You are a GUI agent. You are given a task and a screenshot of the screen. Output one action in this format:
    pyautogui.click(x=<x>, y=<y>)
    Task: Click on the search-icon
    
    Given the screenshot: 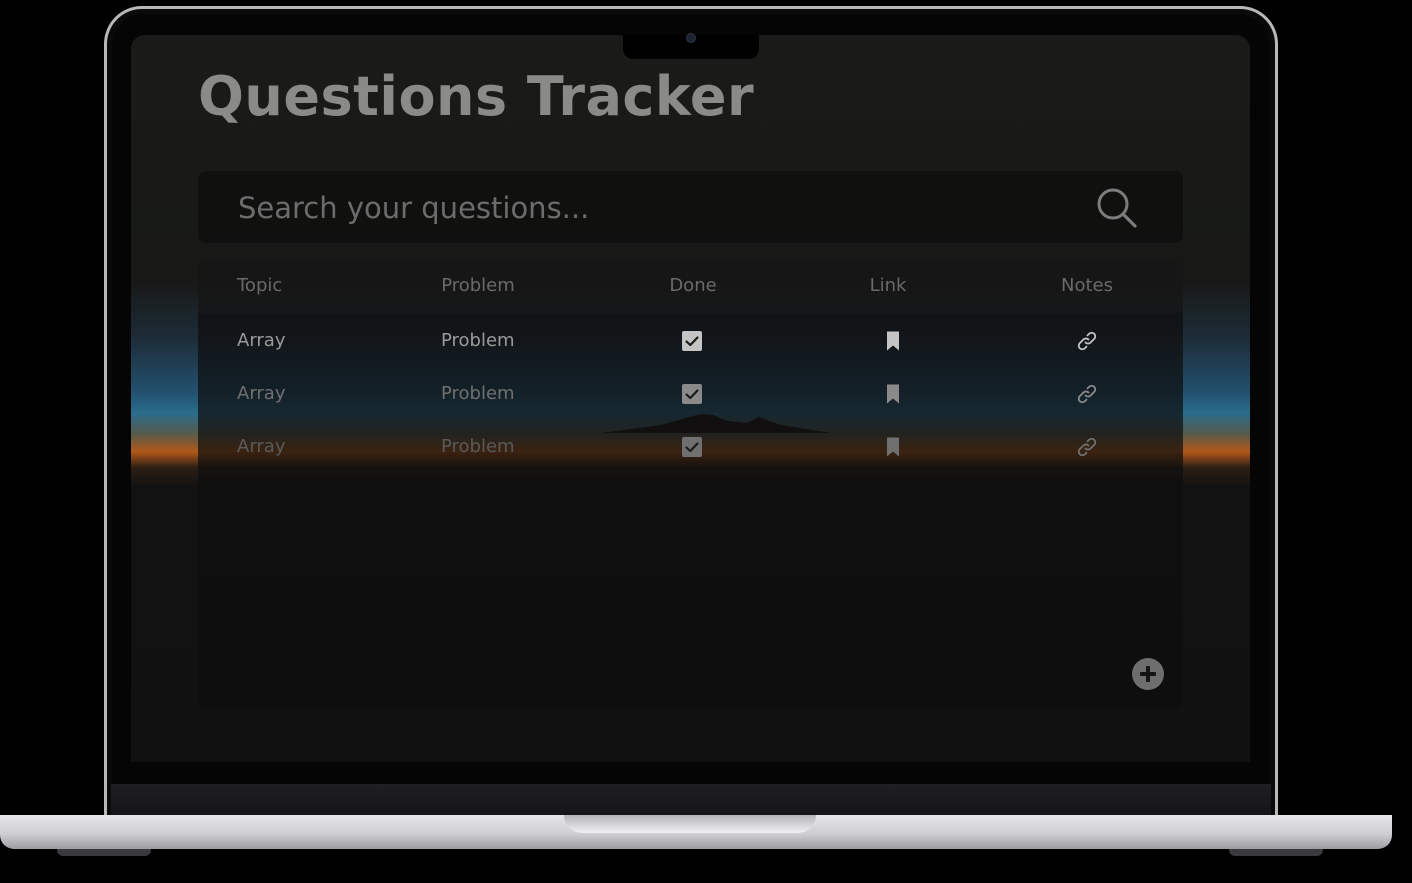 What is the action you would take?
    pyautogui.click(x=1117, y=208)
    